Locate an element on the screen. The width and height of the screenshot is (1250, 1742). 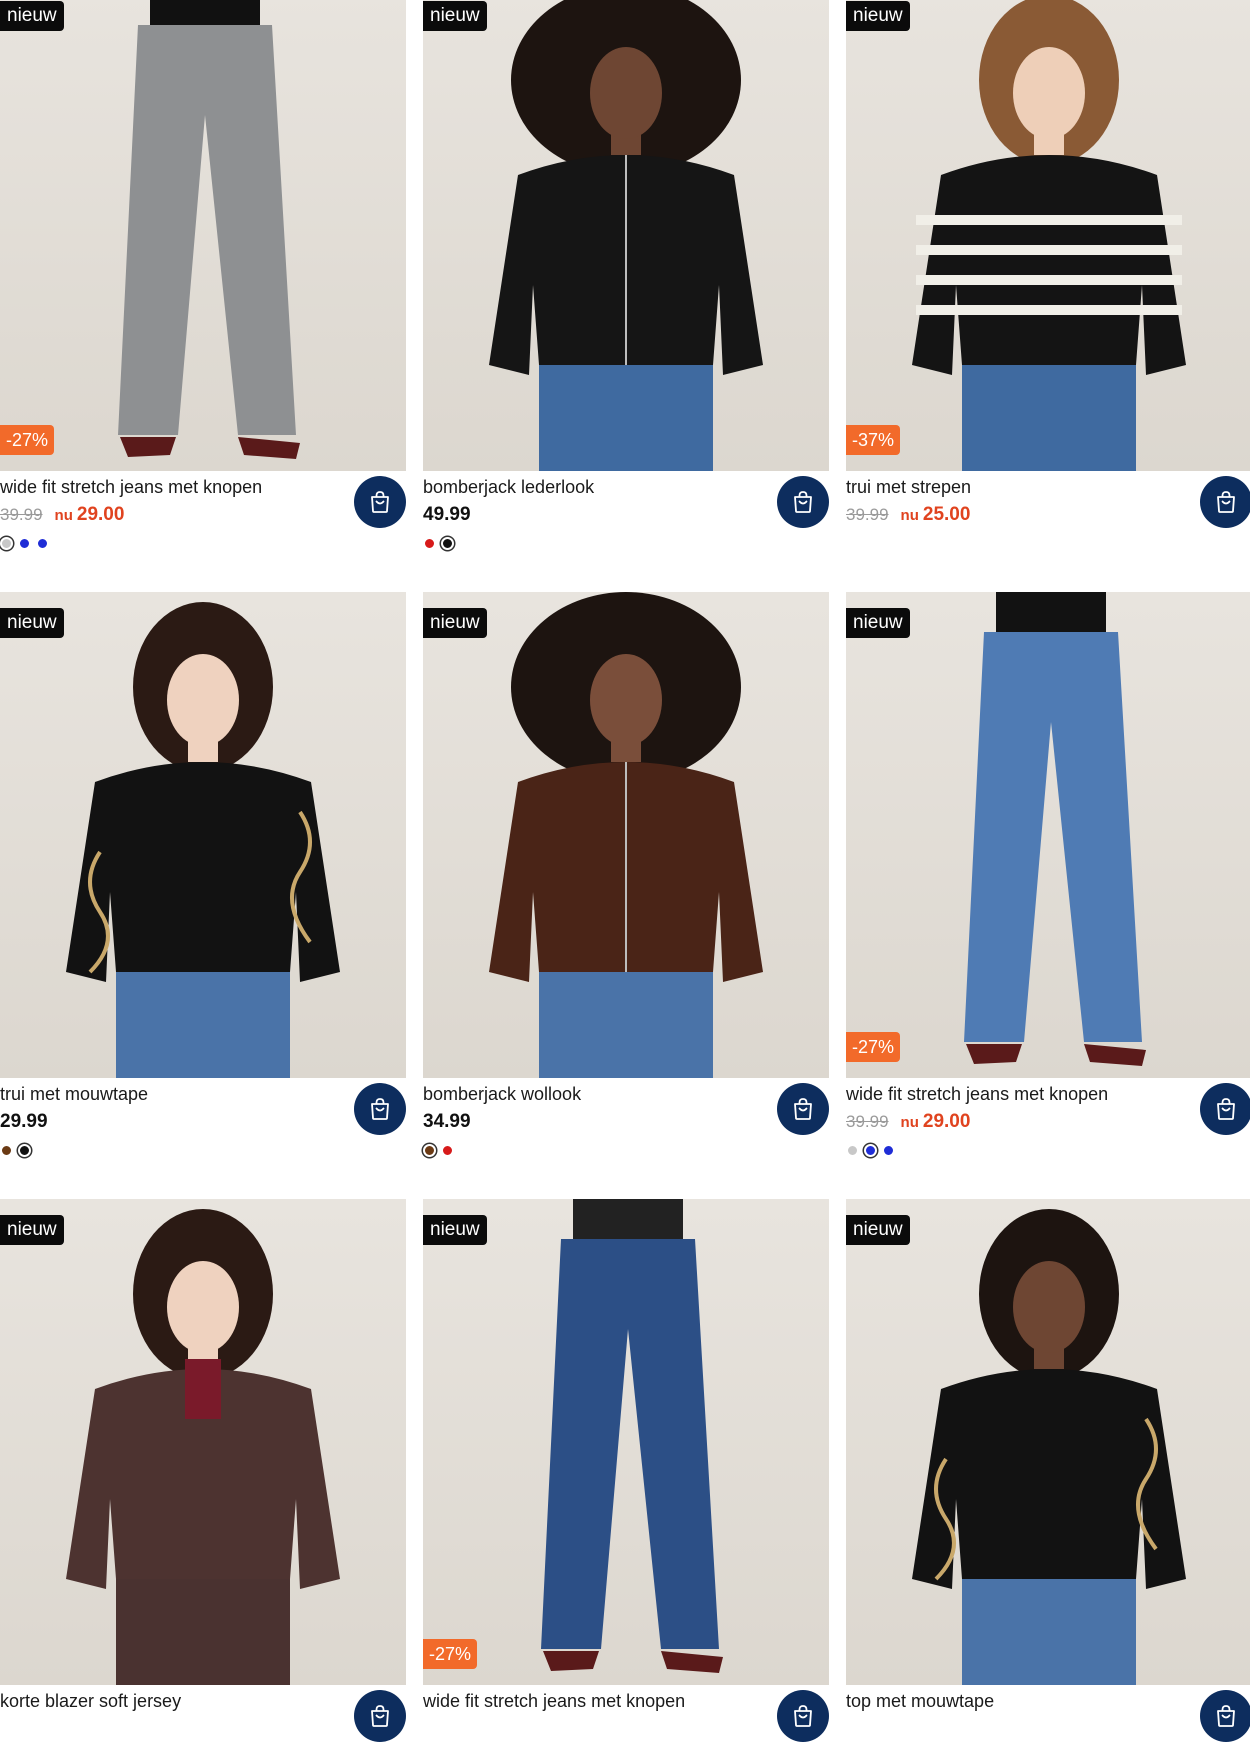
product-name: korte blazer soft jersey is located at coordinates (170, 1701).